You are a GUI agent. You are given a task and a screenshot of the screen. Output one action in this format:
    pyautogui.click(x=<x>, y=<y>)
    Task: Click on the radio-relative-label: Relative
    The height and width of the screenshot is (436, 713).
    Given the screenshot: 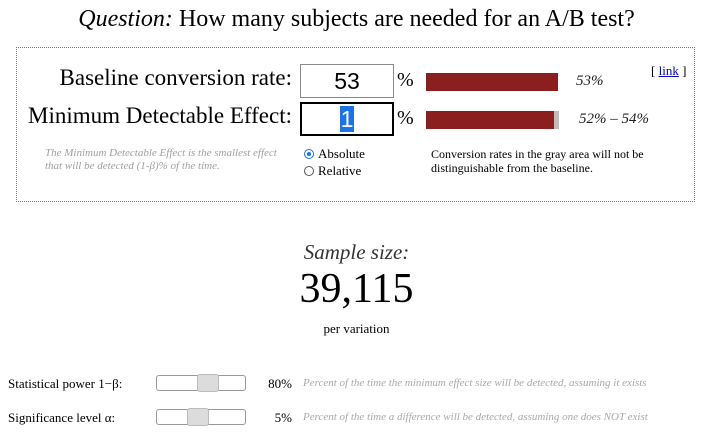 What is the action you would take?
    pyautogui.click(x=340, y=170)
    